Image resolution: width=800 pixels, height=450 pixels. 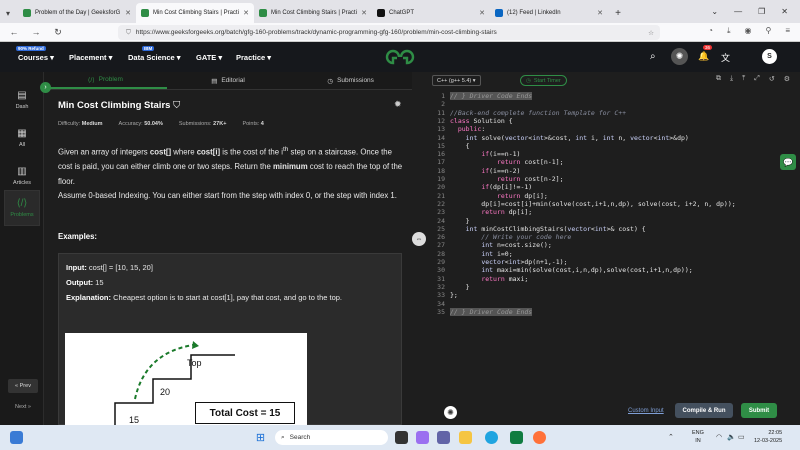 I want to click on code-line: // Write your code here, so click(x=511, y=237).